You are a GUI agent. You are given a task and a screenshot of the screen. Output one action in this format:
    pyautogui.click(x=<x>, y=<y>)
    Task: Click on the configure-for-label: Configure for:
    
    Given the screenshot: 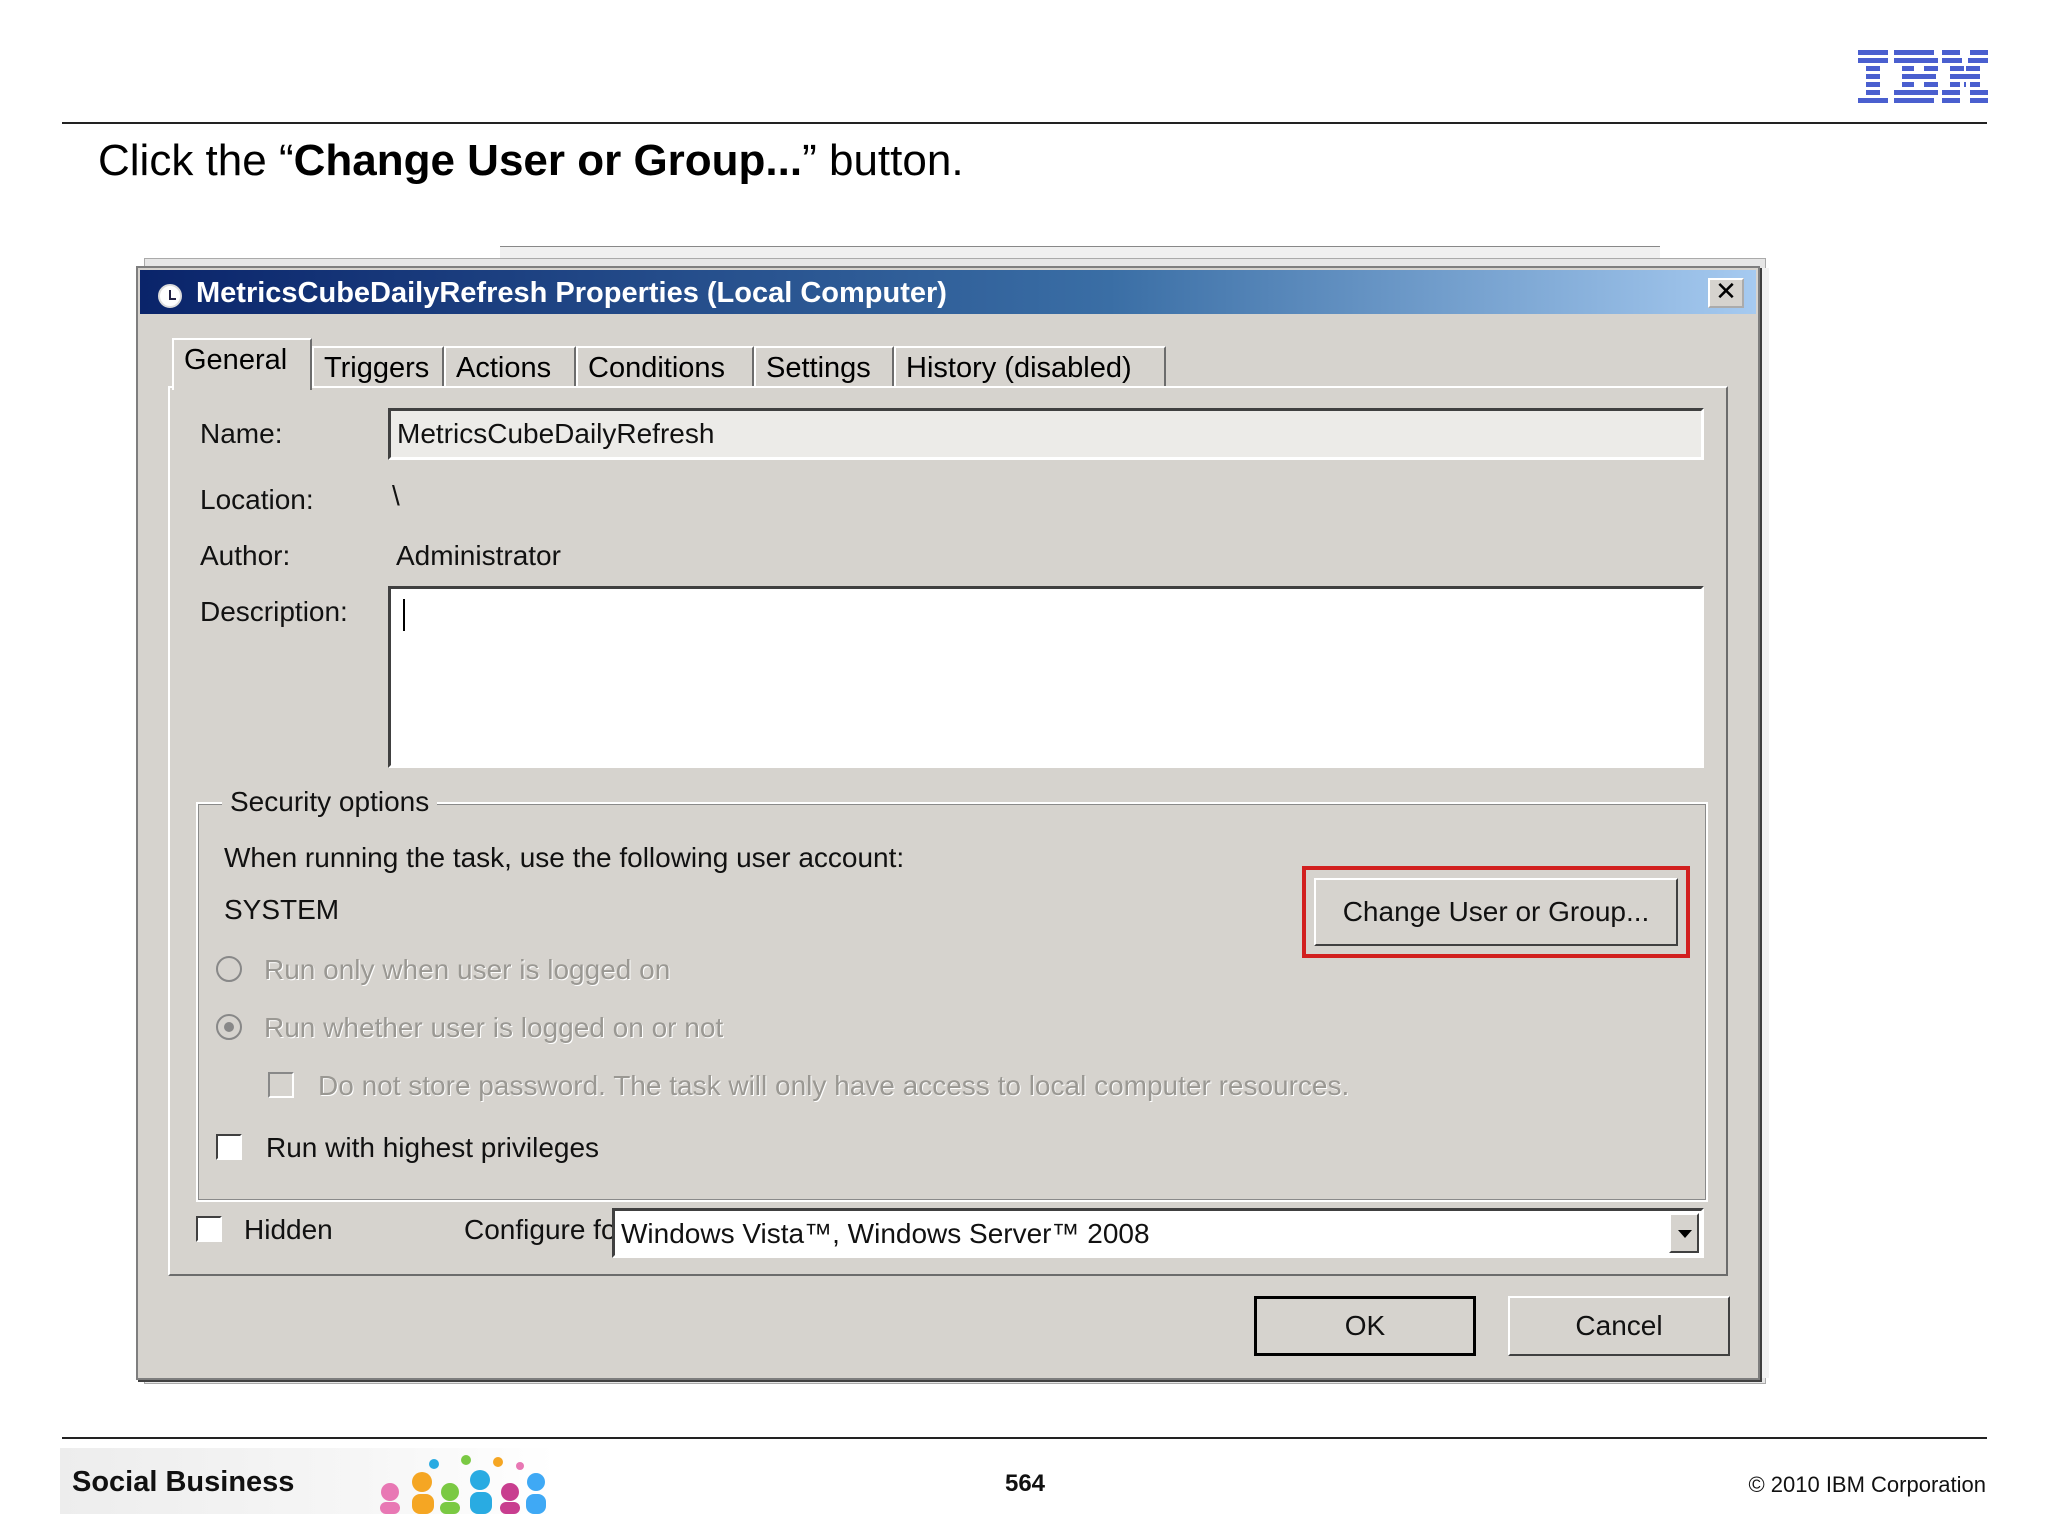 What is the action you would take?
    pyautogui.click(x=549, y=1229)
    